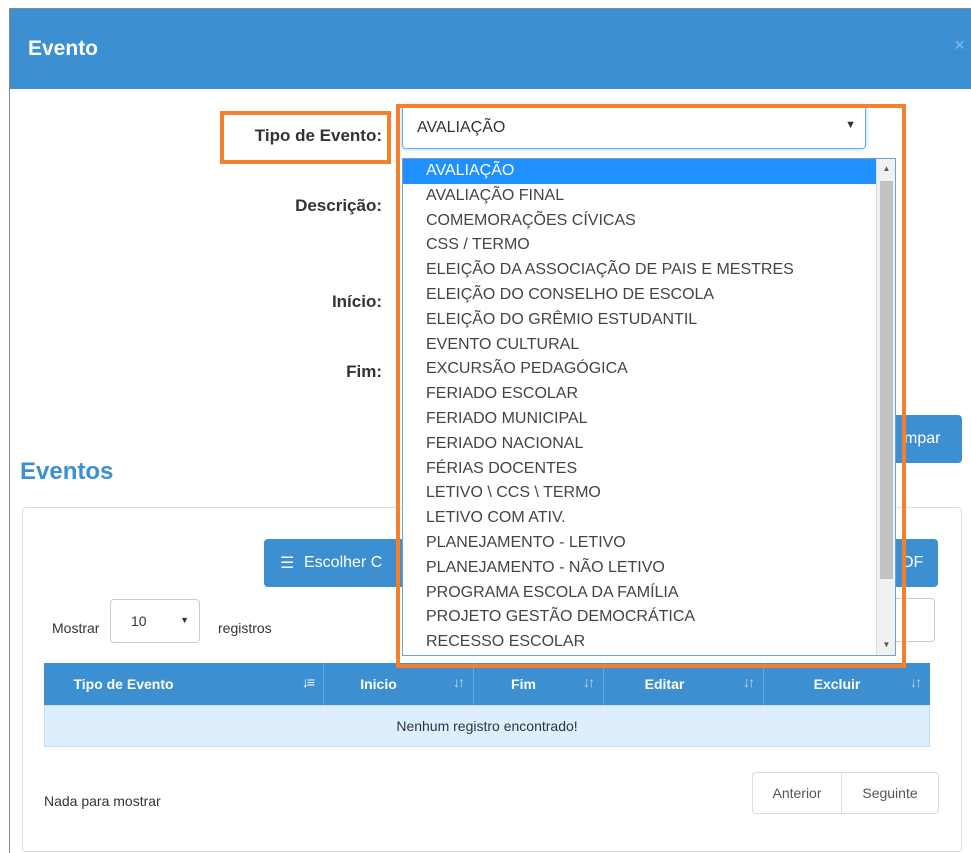 This screenshot has width=971, height=853. Describe the element at coordinates (67, 471) in the screenshot. I see `eventos-title: Eventos` at that location.